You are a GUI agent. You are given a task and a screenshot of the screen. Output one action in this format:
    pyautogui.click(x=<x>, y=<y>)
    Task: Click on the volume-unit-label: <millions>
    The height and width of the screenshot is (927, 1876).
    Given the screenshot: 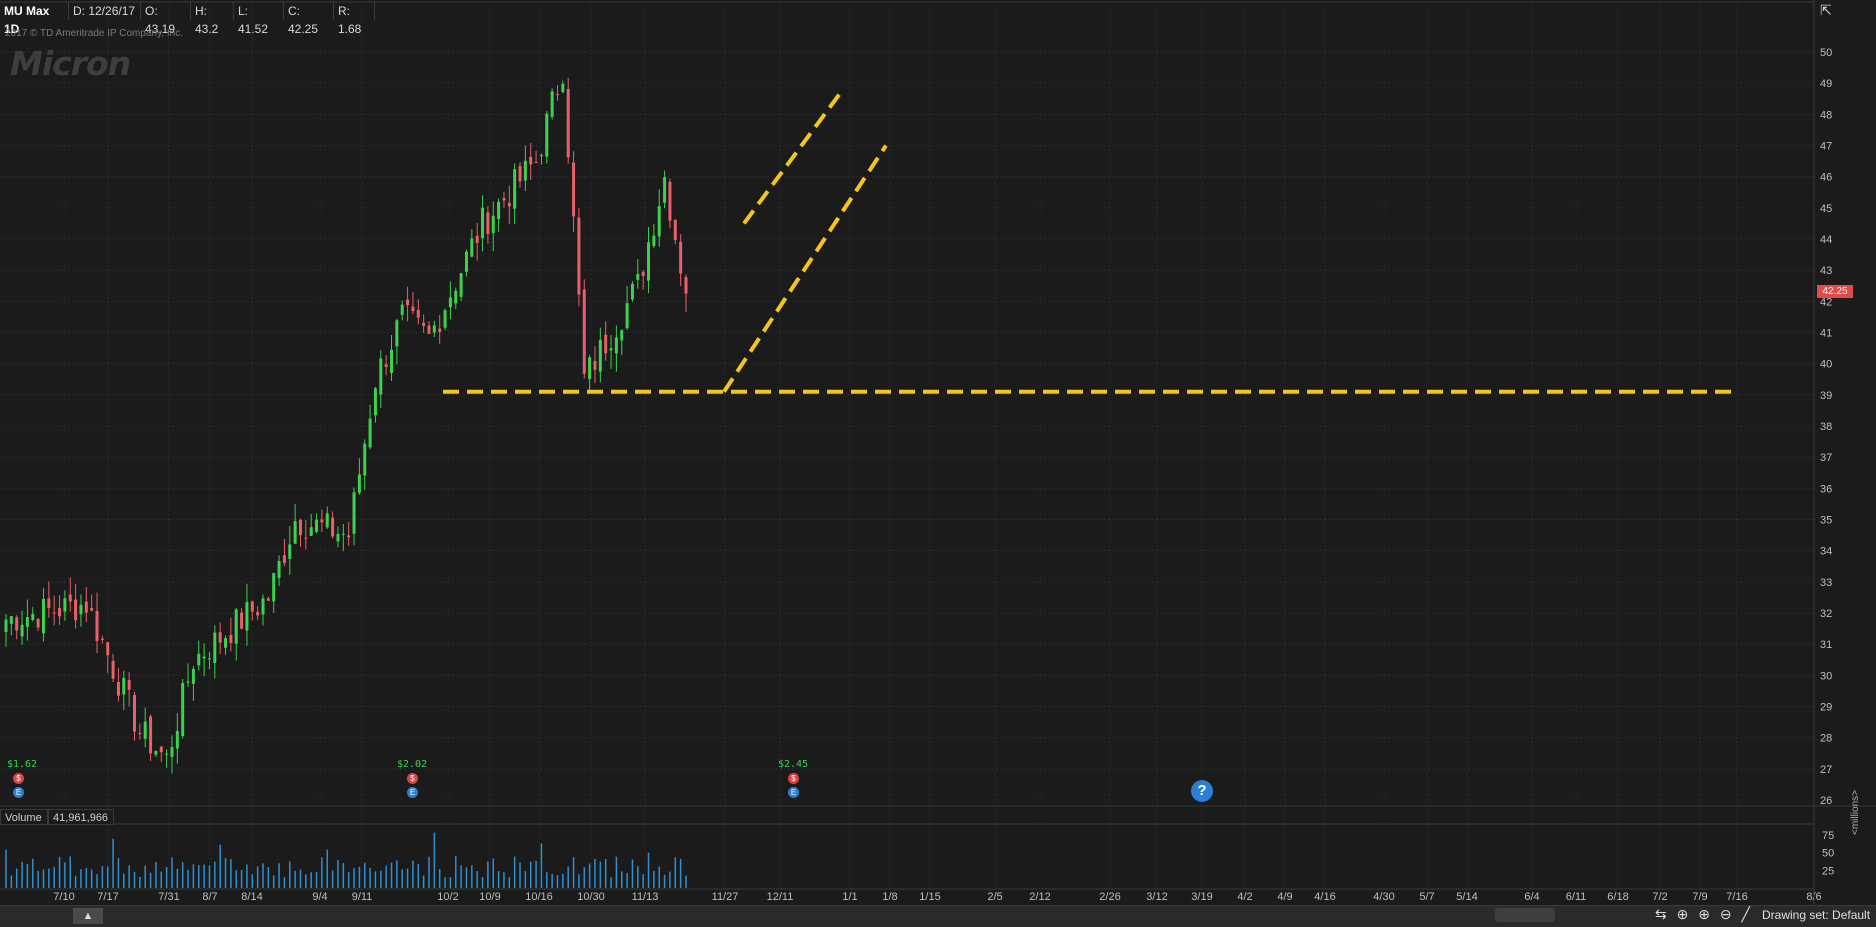 What is the action you would take?
    pyautogui.click(x=1855, y=812)
    